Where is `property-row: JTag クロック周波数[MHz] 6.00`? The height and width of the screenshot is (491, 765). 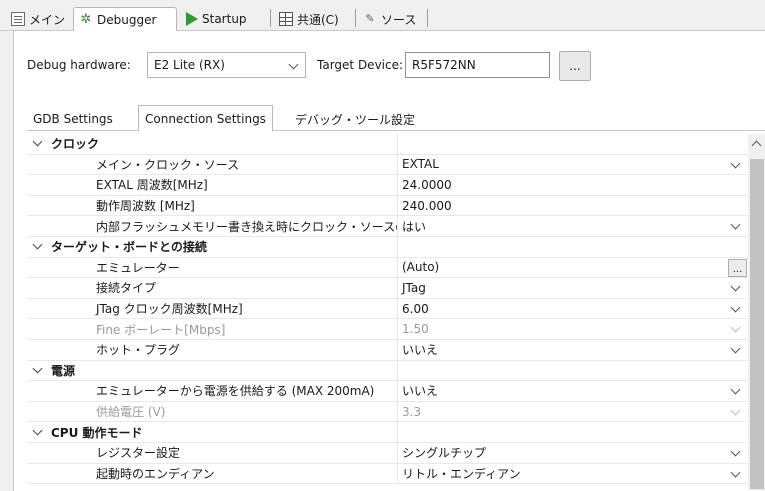 property-row: JTag クロック周波数[MHz] 6.00 is located at coordinates (387, 309).